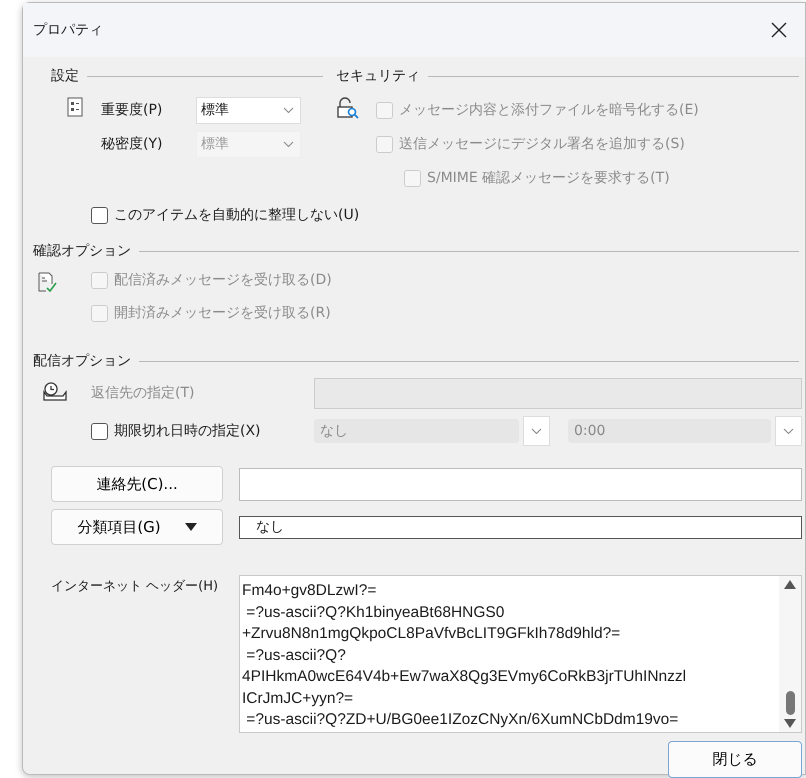 Image resolution: width=806 pixels, height=778 pixels. Describe the element at coordinates (790, 703) in the screenshot. I see `scrollbar-thumb` at that location.